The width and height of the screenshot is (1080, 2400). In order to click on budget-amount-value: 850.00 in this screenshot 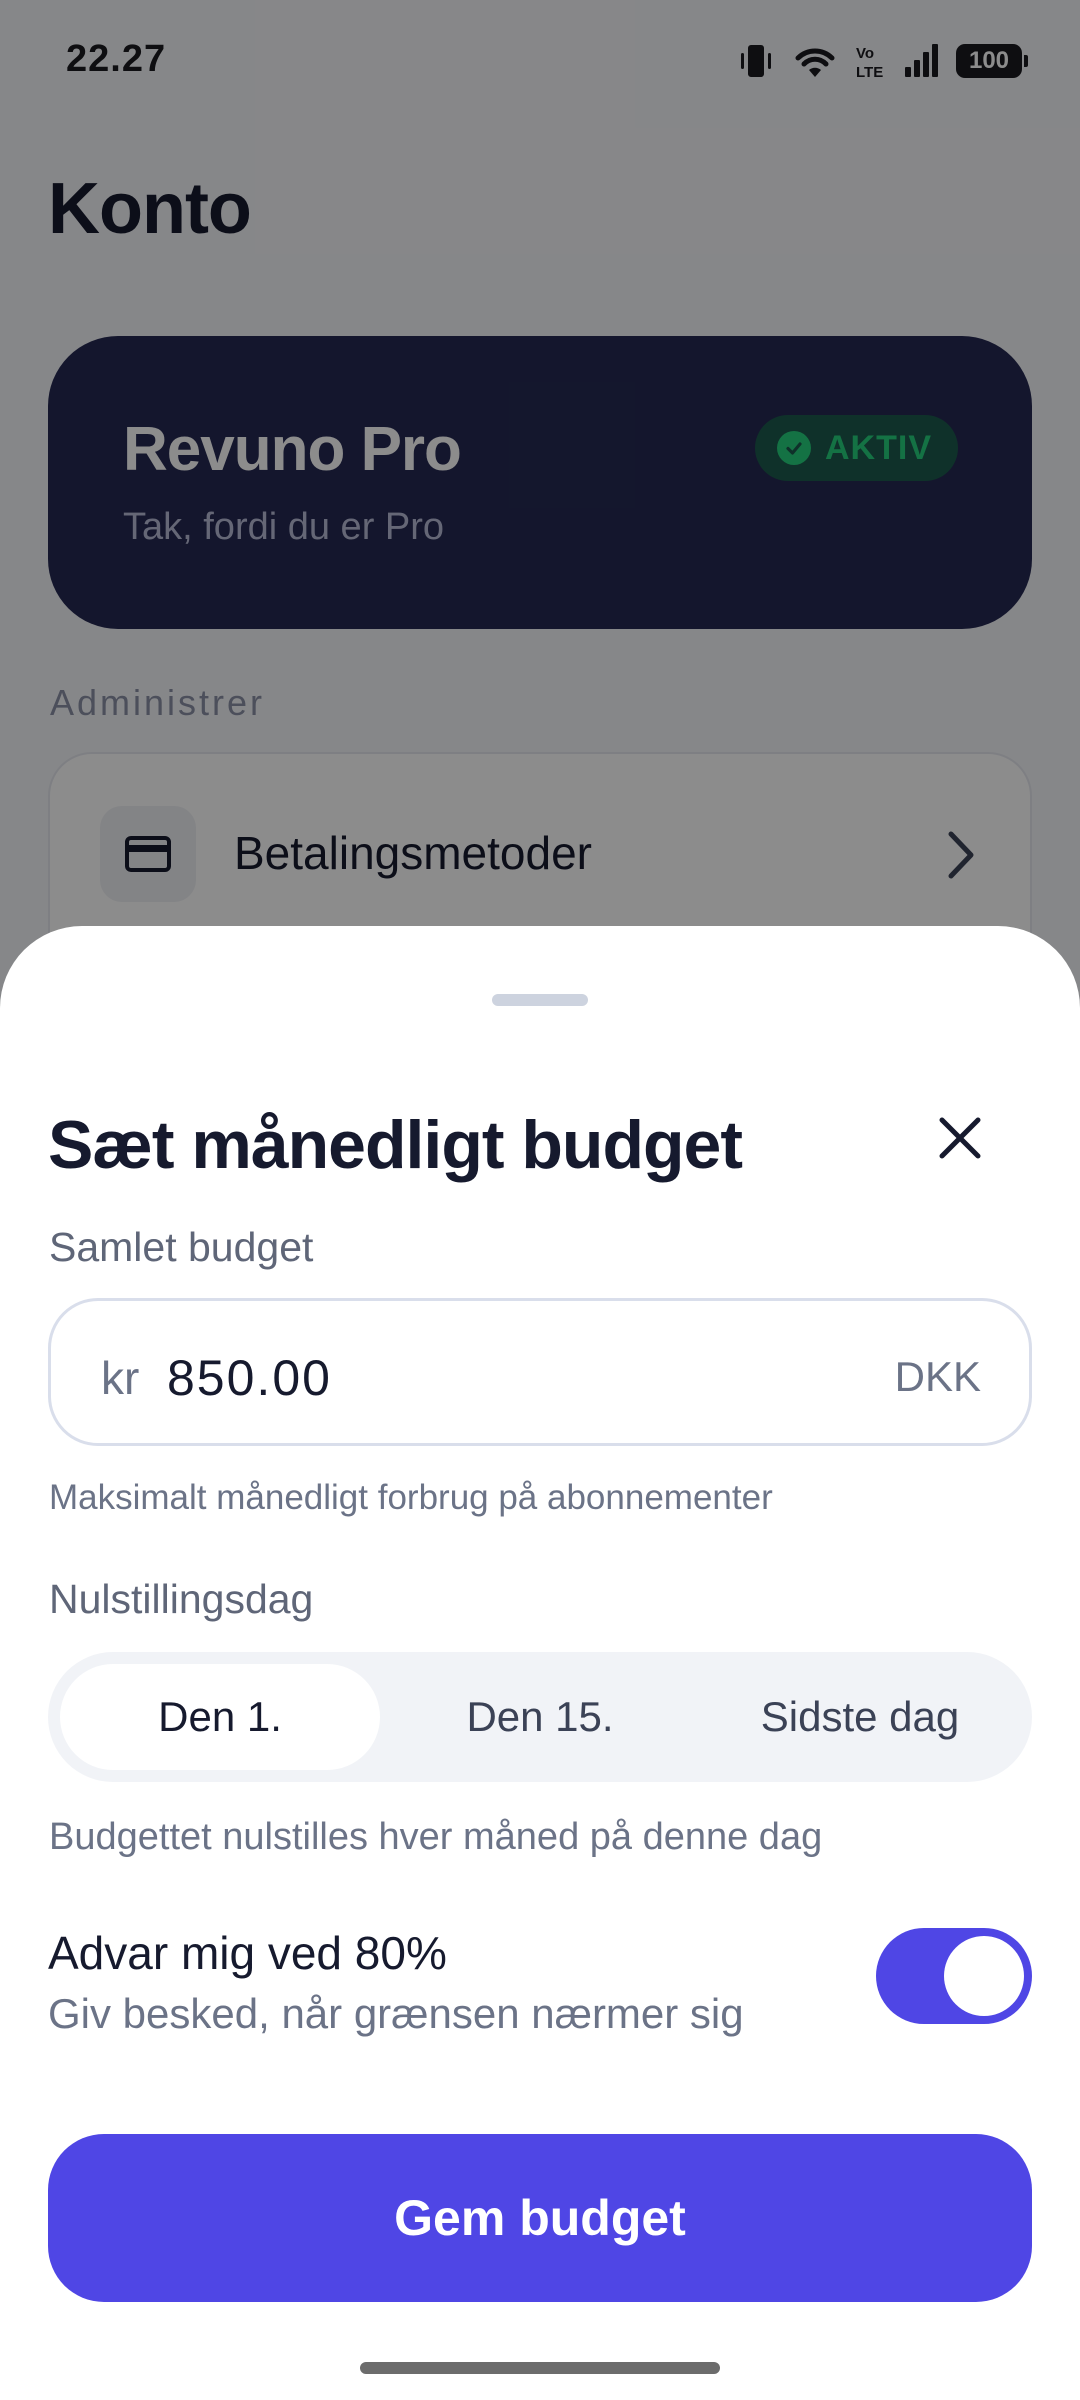, I will do `click(249, 1378)`.